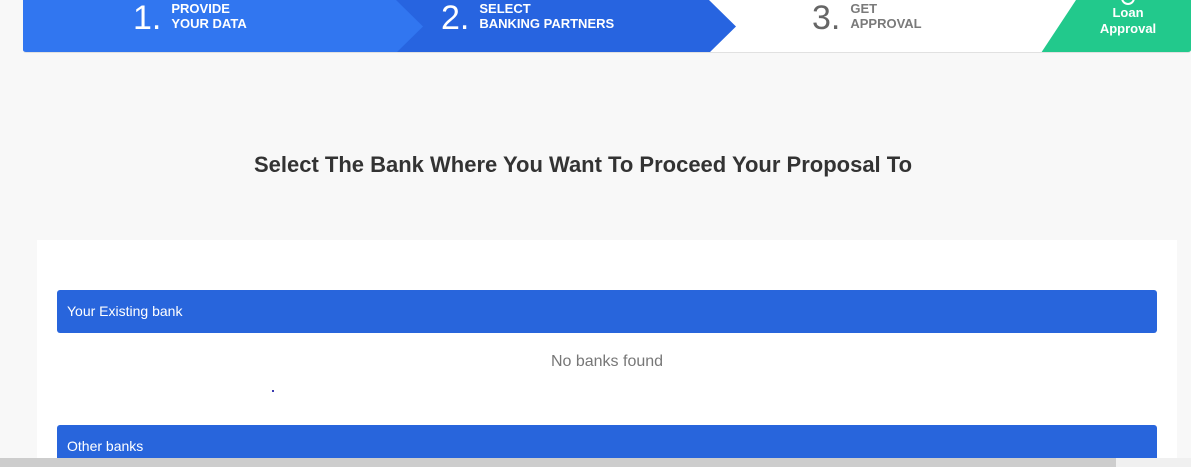  I want to click on step-label-line1: GET, so click(864, 8).